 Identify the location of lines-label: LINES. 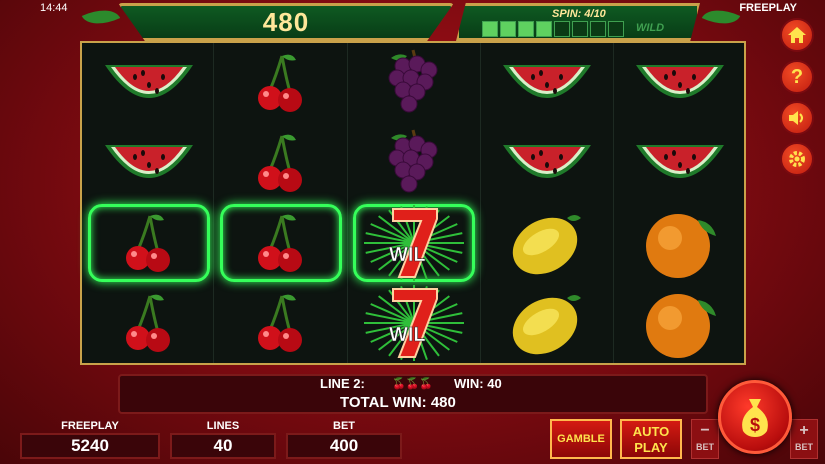
(223, 426).